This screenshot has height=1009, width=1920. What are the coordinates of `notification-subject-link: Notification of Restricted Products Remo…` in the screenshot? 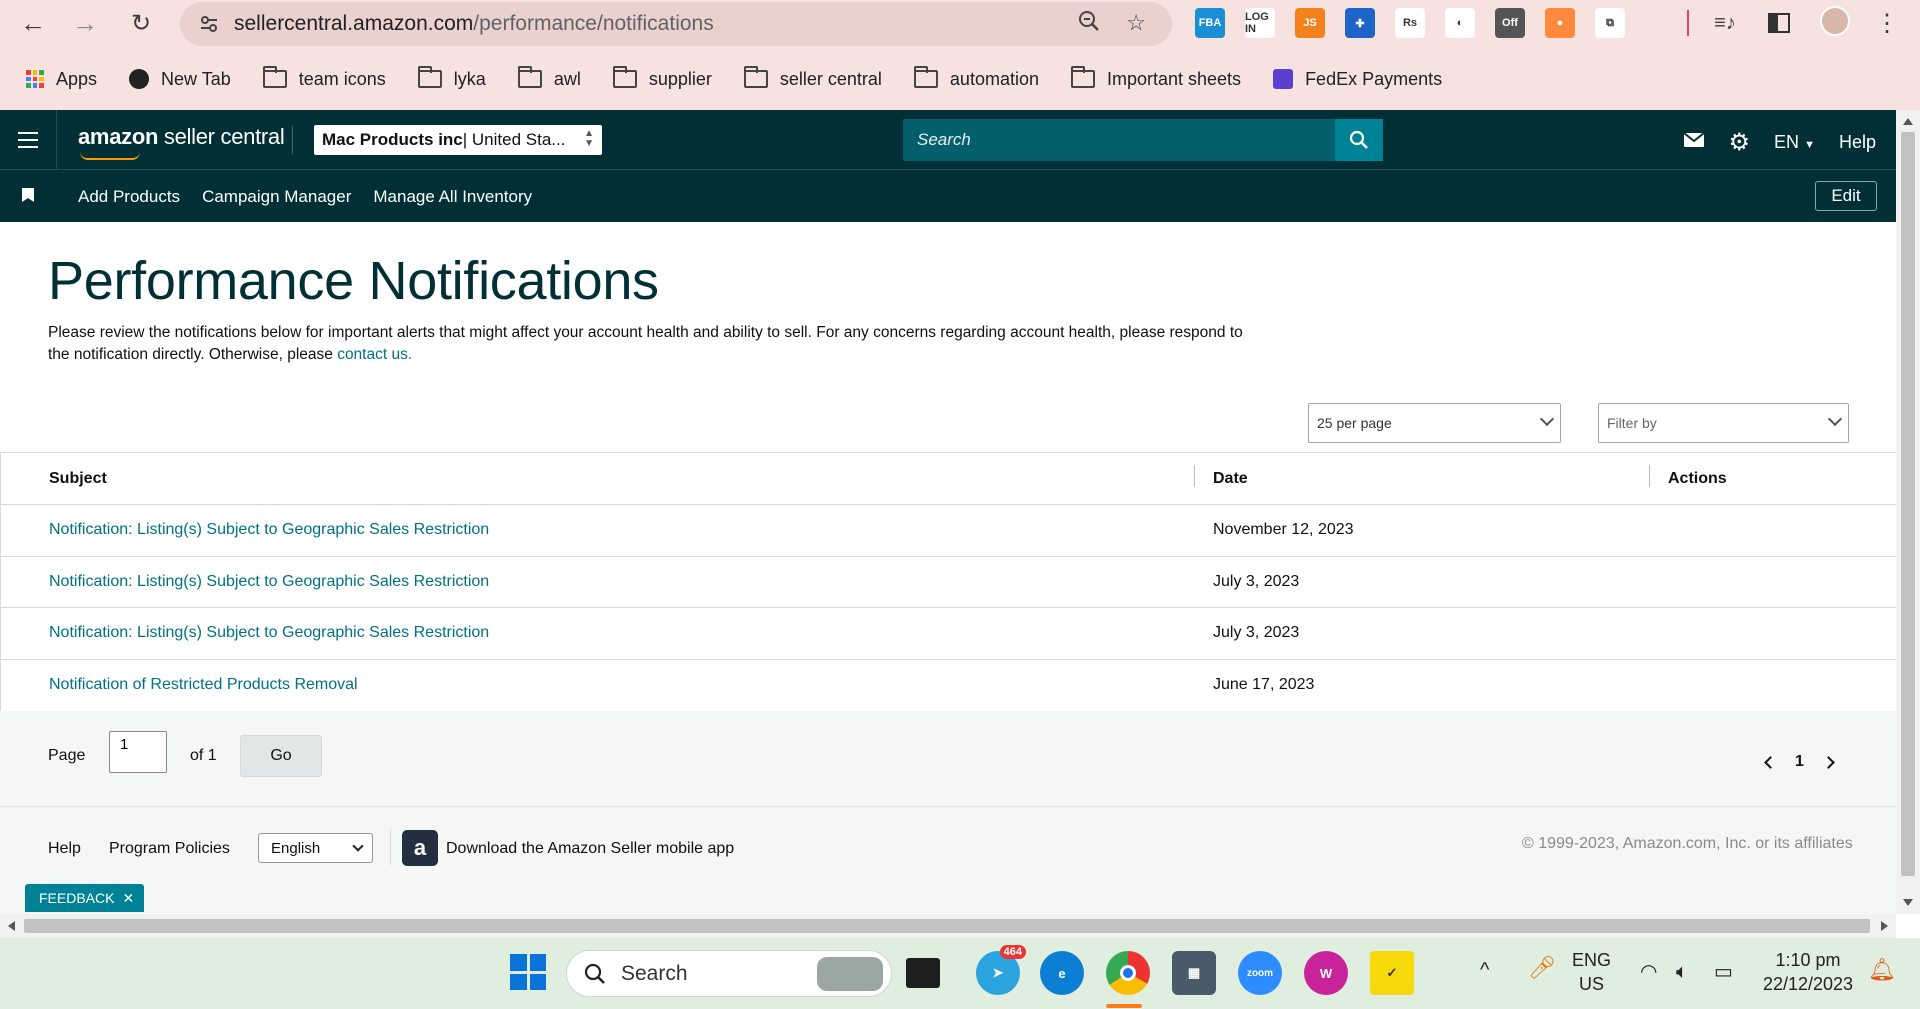 It's located at (203, 686).